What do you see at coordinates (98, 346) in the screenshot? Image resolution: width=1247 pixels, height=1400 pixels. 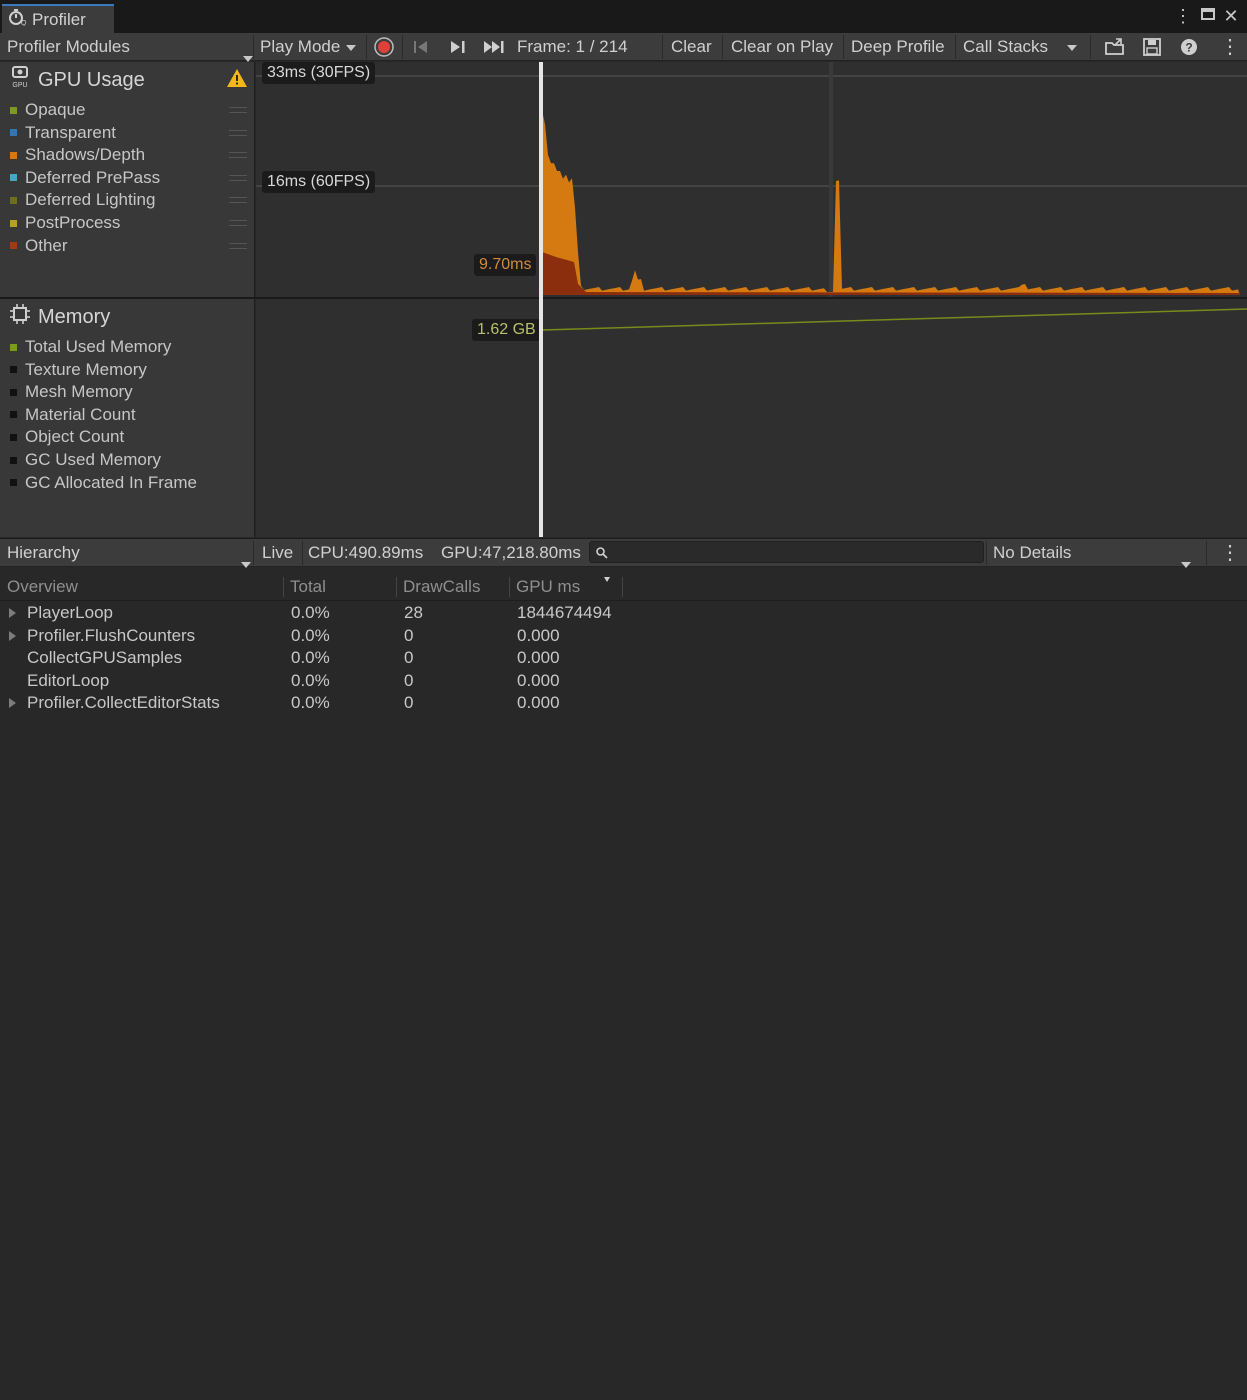 I see `legend-label: Total Used Memory` at bounding box center [98, 346].